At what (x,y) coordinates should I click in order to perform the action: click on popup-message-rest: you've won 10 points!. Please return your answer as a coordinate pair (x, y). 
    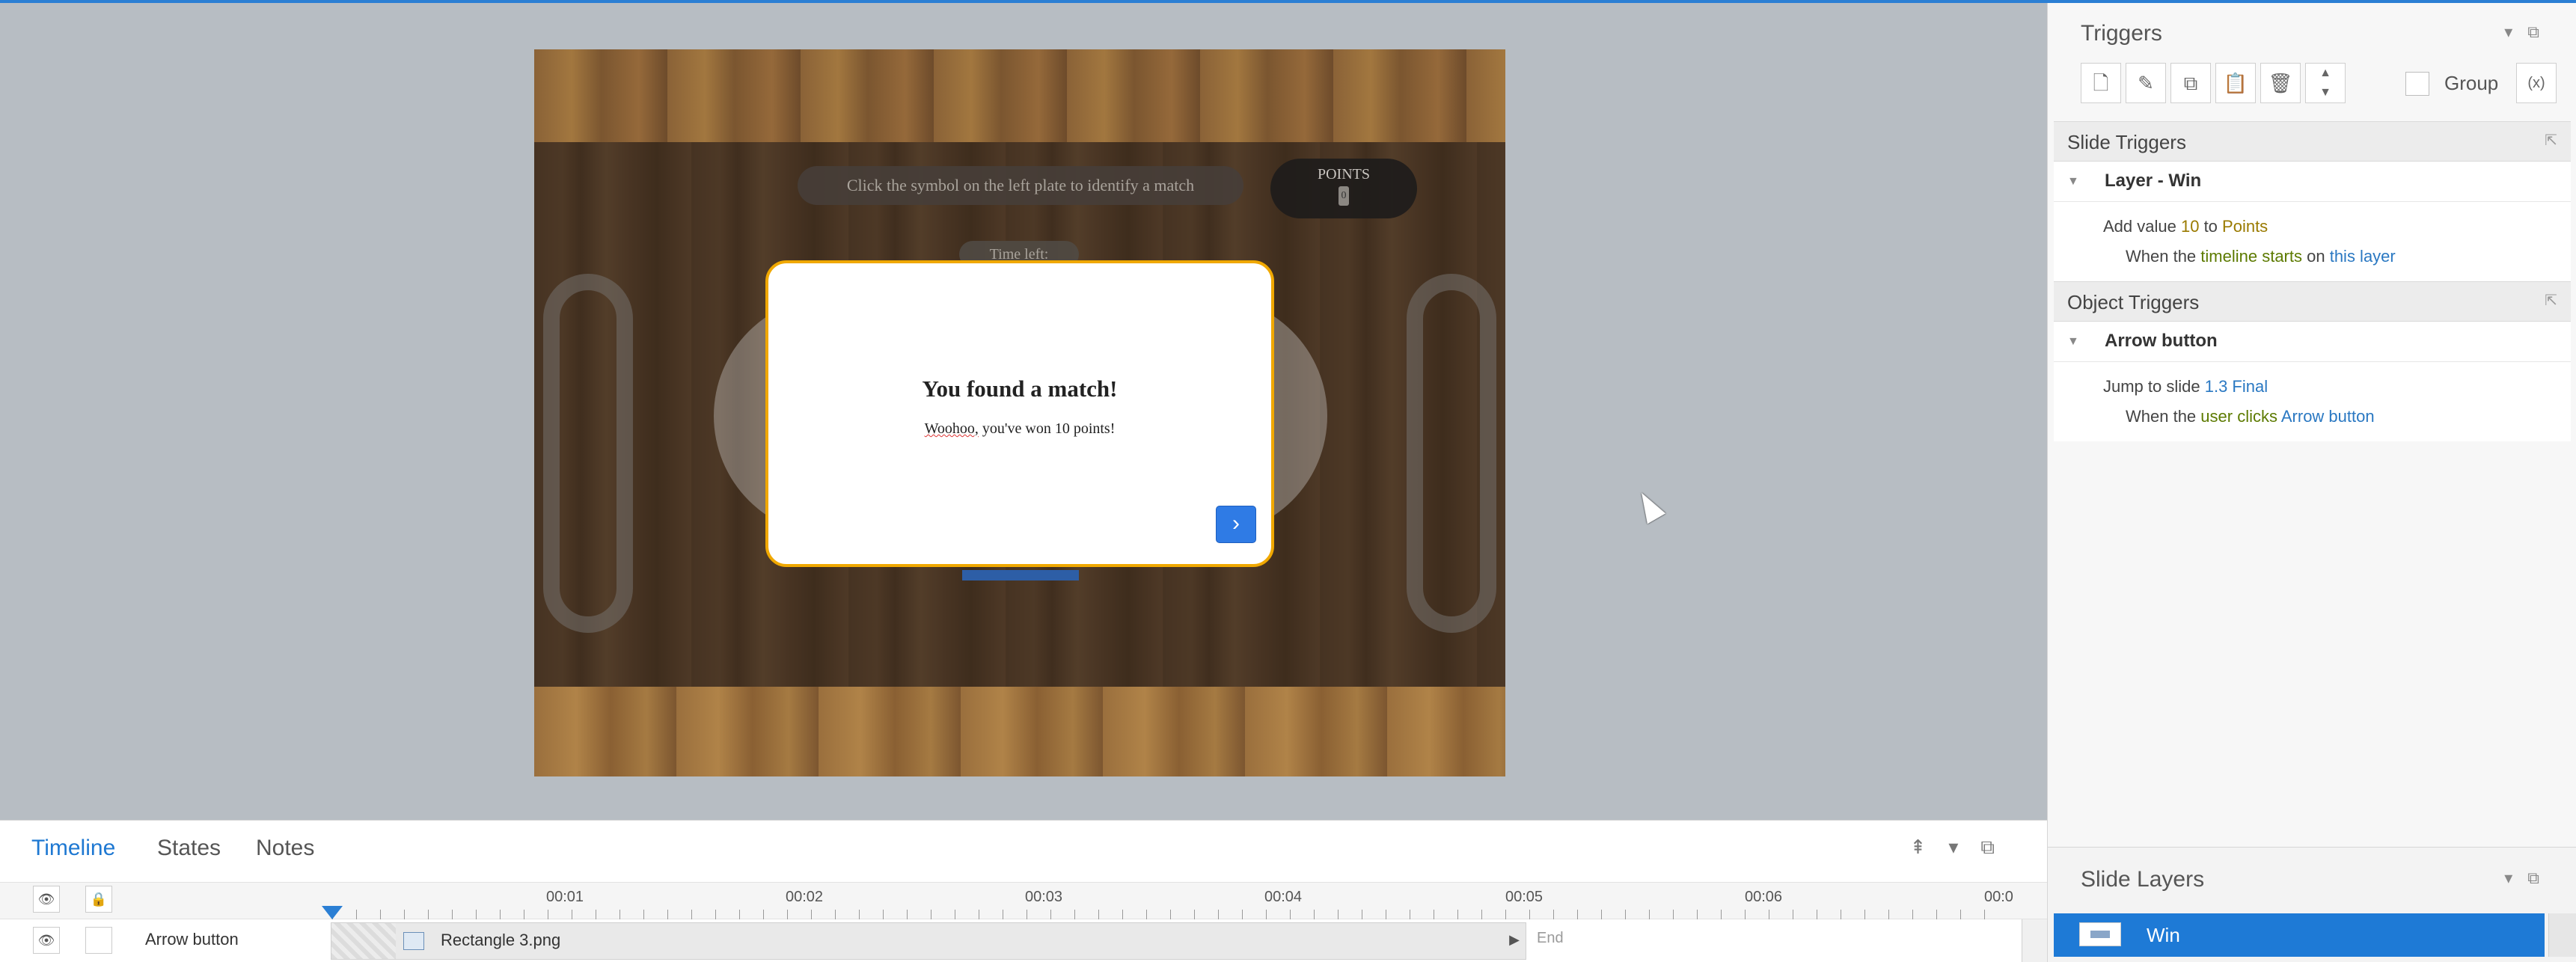
    Looking at the image, I should click on (1047, 428).